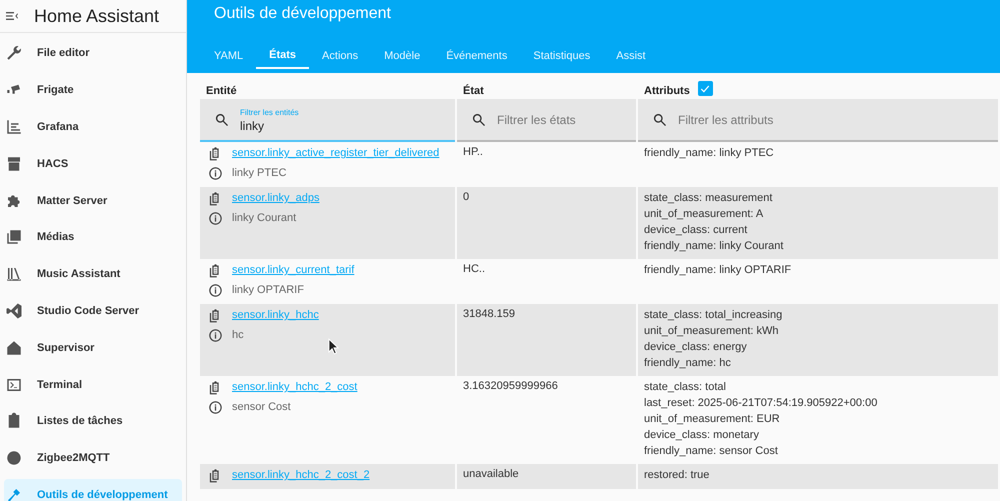  I want to click on column-header: Attributs, so click(667, 91).